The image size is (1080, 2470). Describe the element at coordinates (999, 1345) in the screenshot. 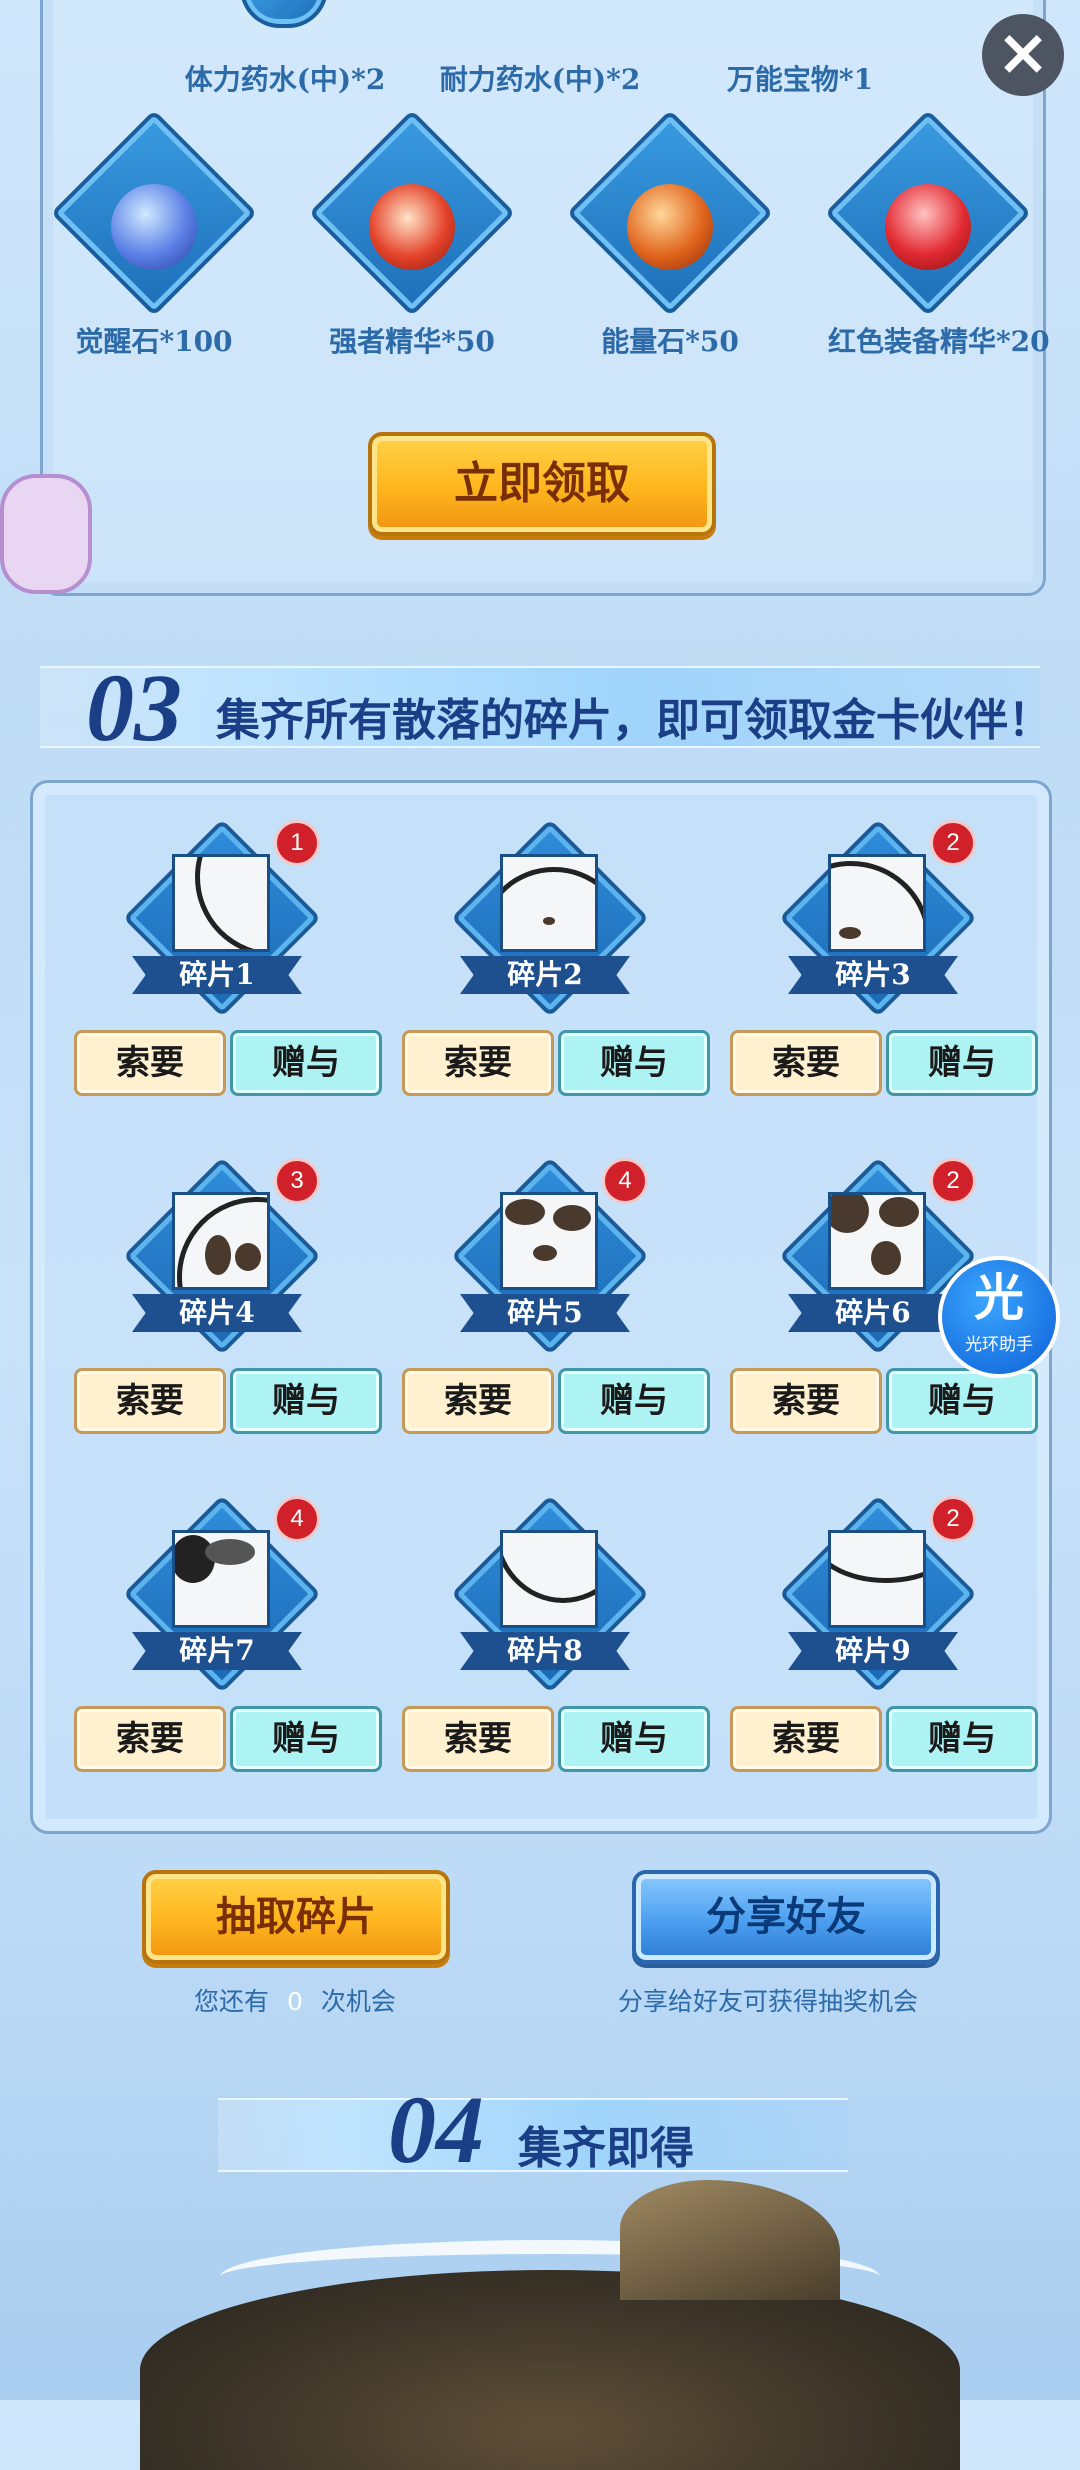

I see `helper-label: 光环助手` at that location.